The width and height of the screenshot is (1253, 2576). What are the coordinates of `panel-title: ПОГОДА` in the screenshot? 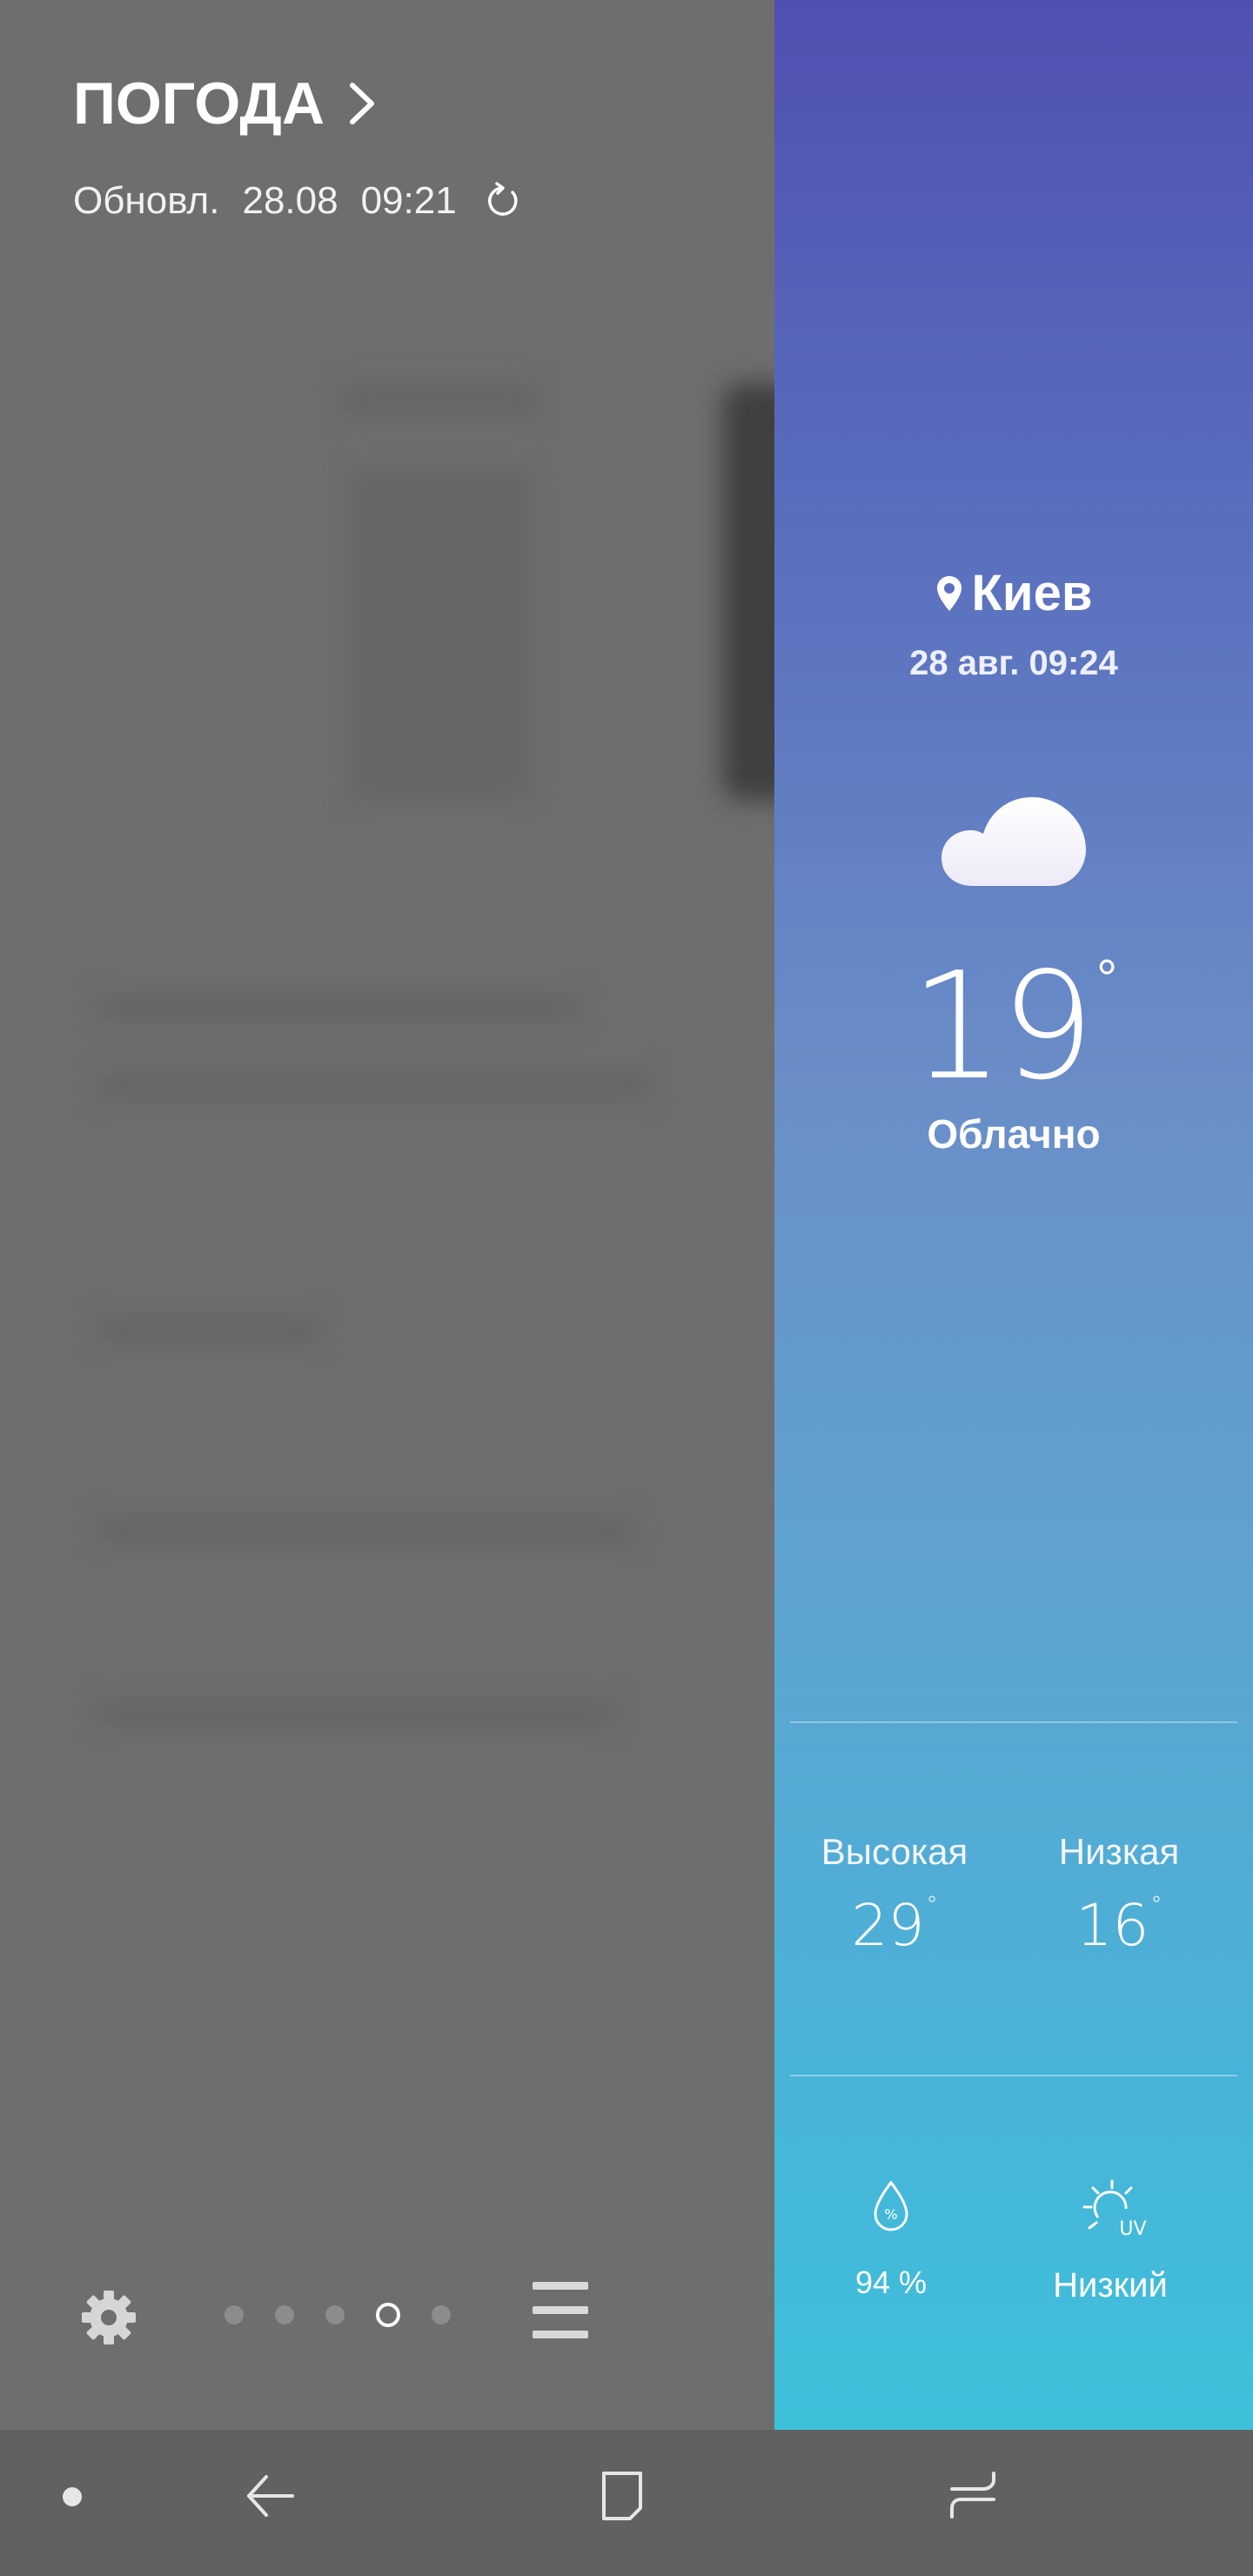 It's located at (199, 104).